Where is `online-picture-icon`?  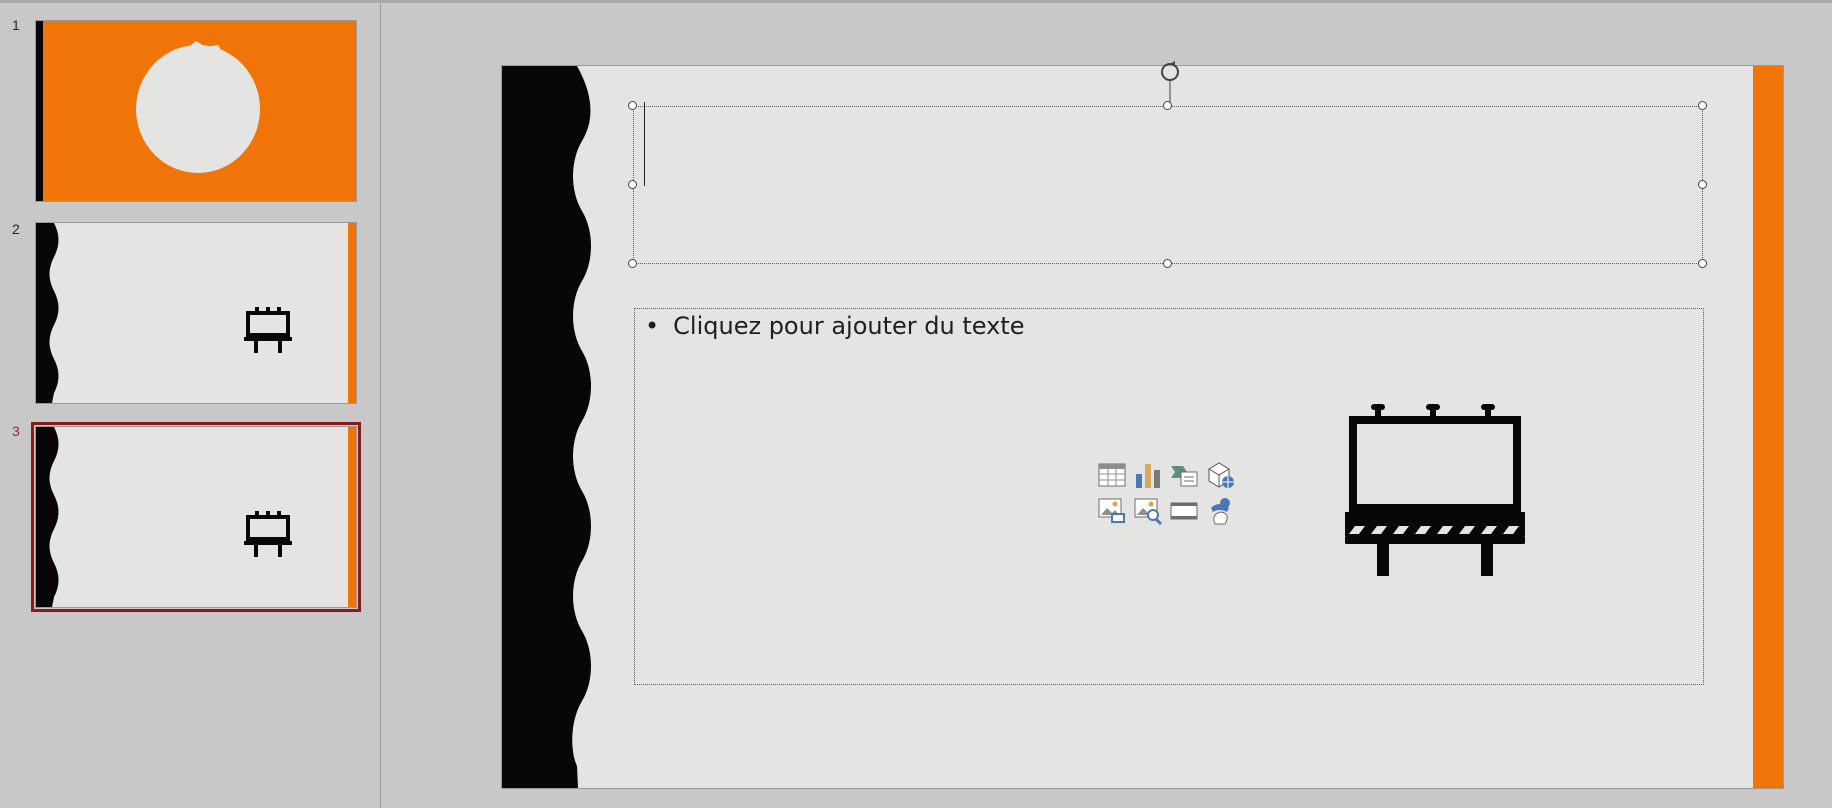 online-picture-icon is located at coordinates (1148, 511).